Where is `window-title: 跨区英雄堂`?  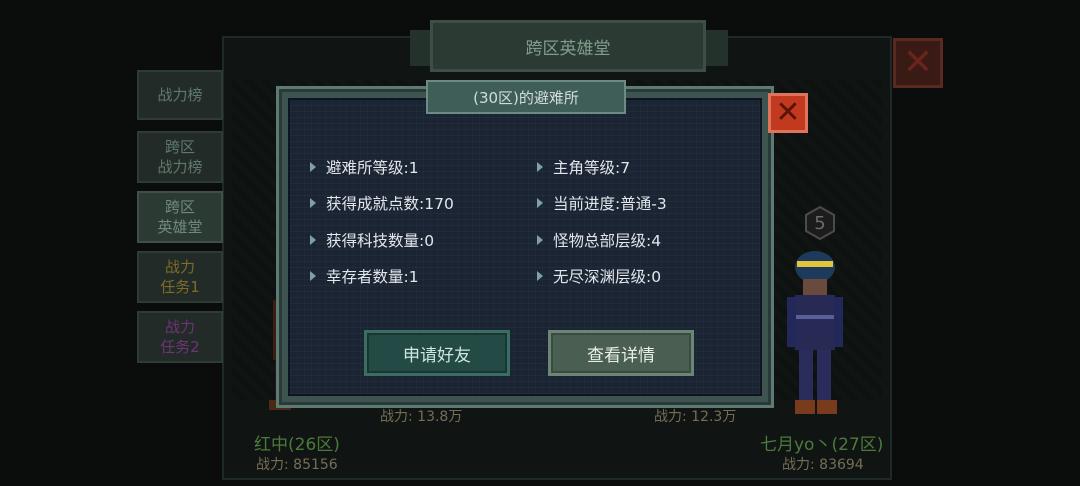 window-title: 跨区英雄堂 is located at coordinates (568, 46).